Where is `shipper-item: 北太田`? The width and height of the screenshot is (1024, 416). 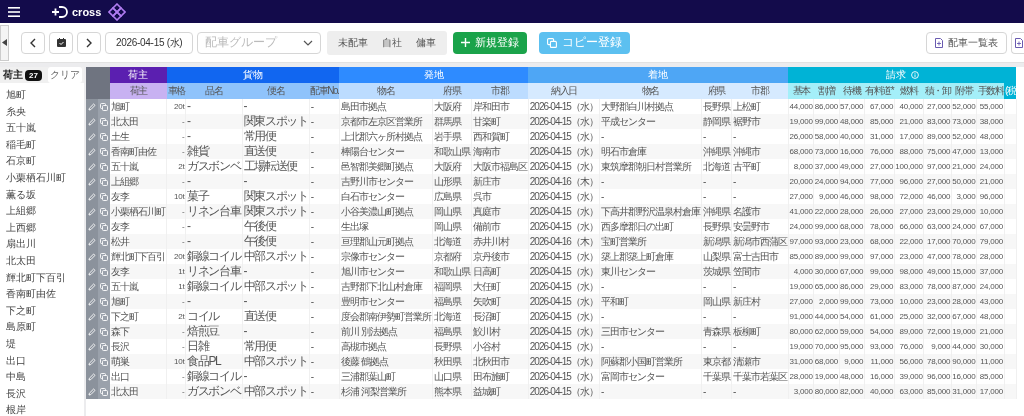 shipper-item: 北太田 is located at coordinates (42, 261).